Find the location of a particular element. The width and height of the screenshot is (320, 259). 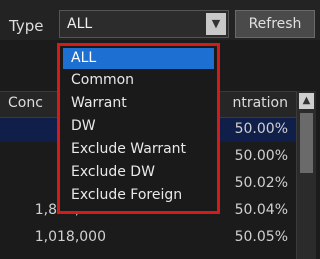

option-warrant: Warrant is located at coordinates (138, 103).